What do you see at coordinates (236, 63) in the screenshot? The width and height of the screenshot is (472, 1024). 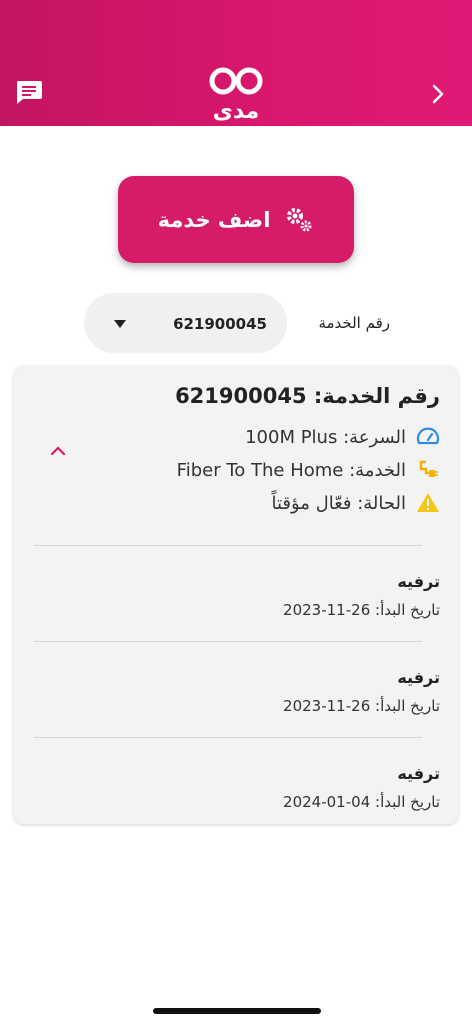 I see `app-header: مدى` at bounding box center [236, 63].